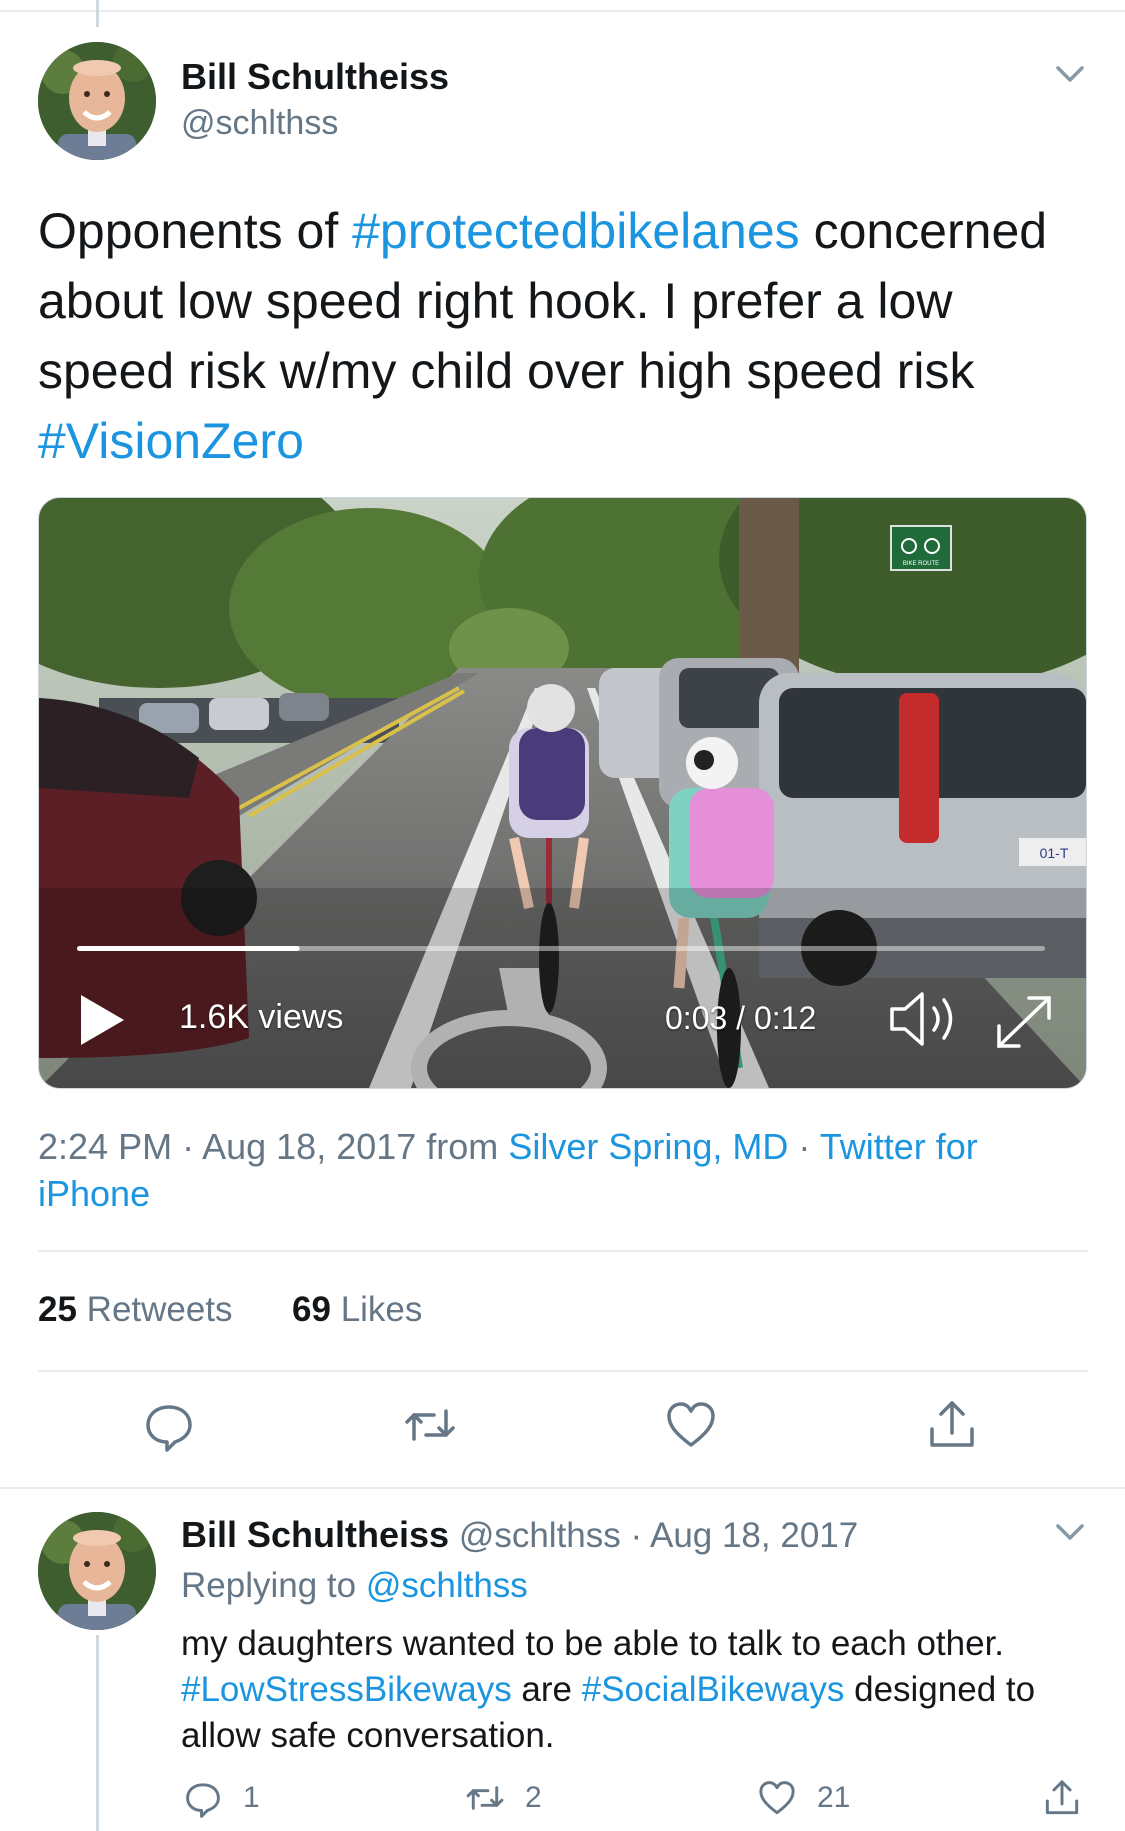  I want to click on reply-retweet-button: 2, so click(502, 1798).